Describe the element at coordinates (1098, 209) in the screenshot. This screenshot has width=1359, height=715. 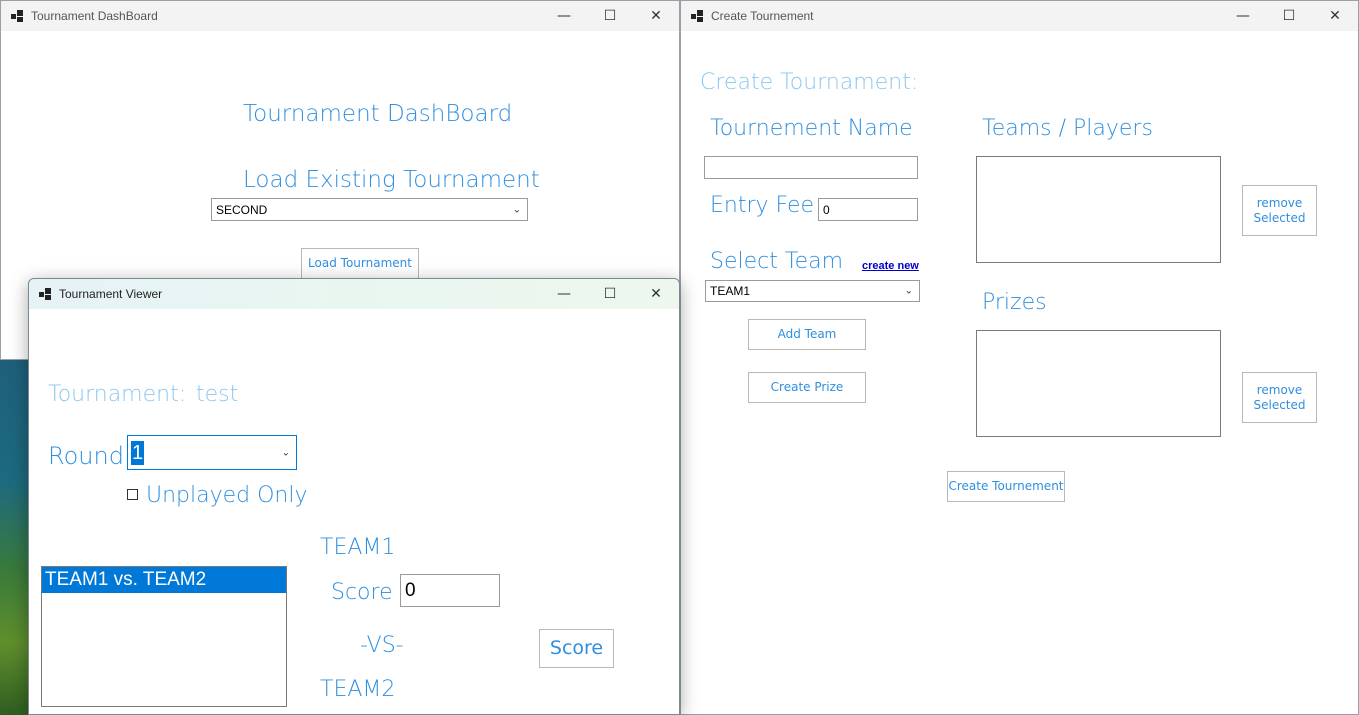
I see `teams-listbox` at that location.